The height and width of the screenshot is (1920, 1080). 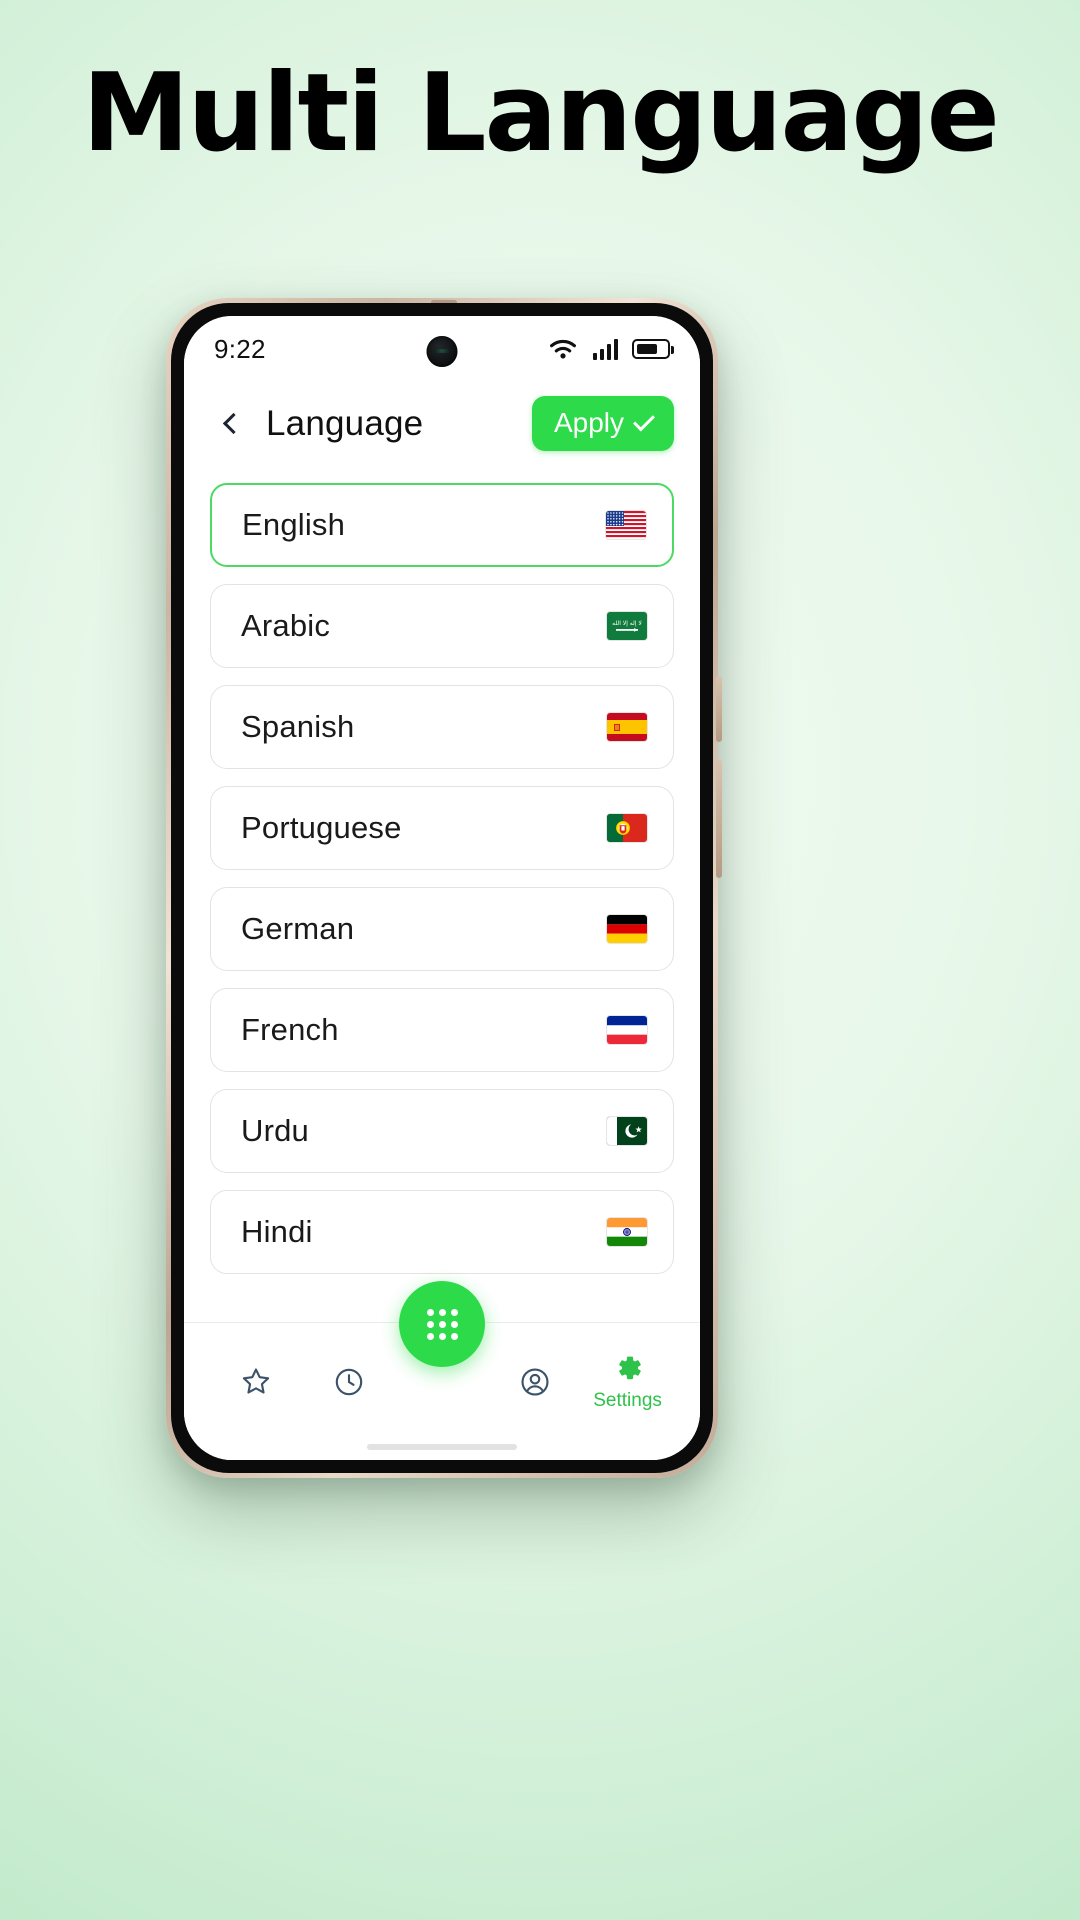 I want to click on flag-icon-pt, so click(x=627, y=828).